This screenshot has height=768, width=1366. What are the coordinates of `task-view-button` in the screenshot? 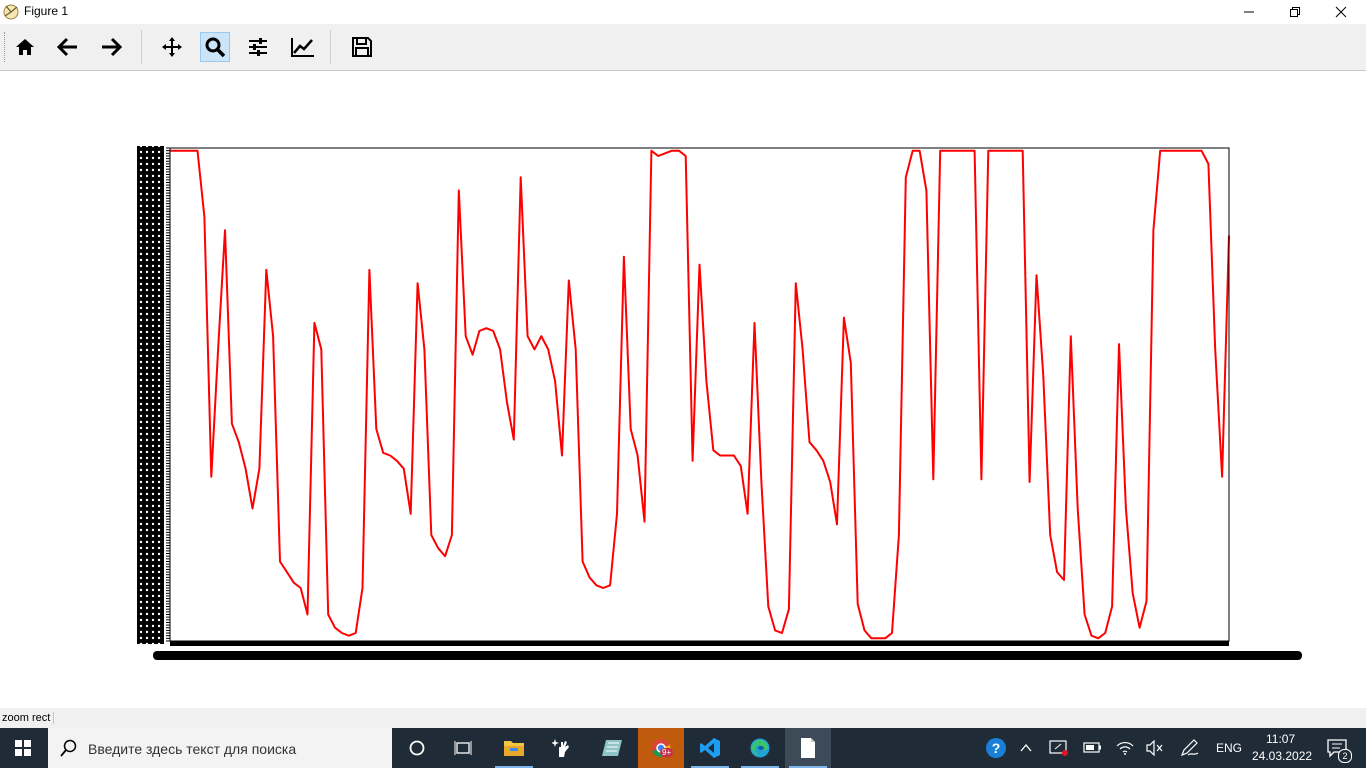 It's located at (463, 748).